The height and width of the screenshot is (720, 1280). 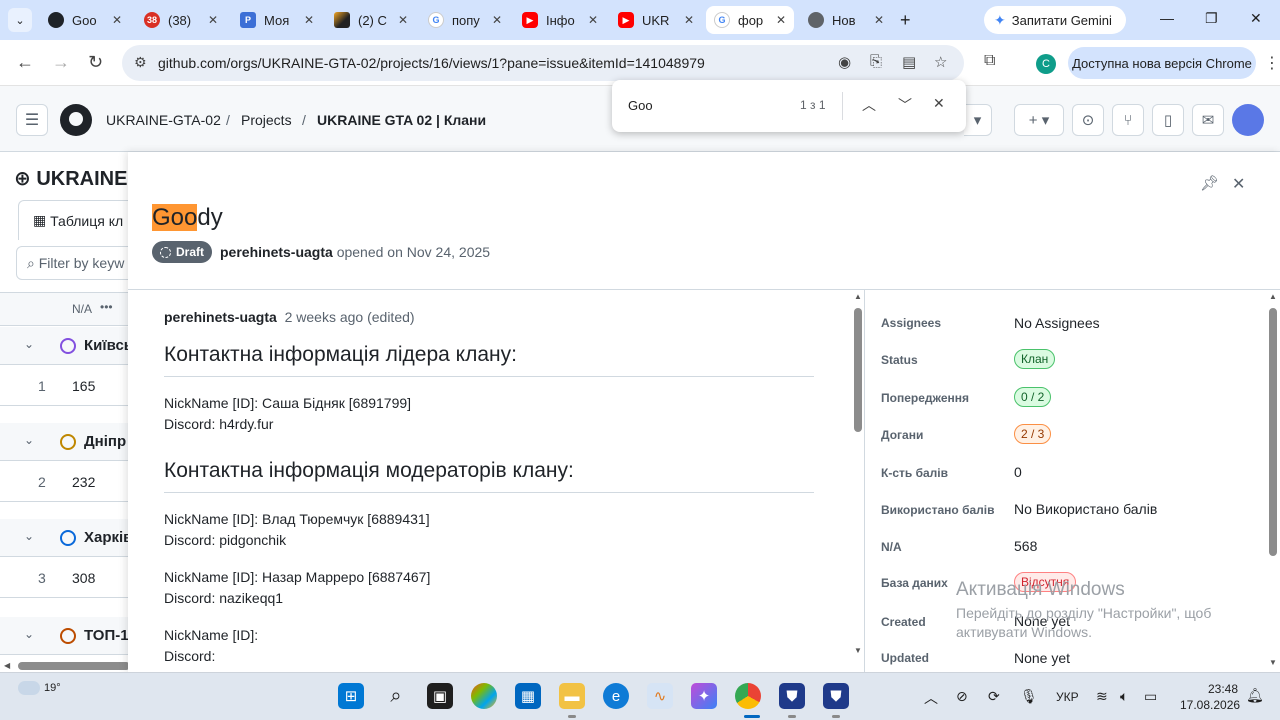 I want to click on weather-widget: 19°, so click(x=39, y=688).